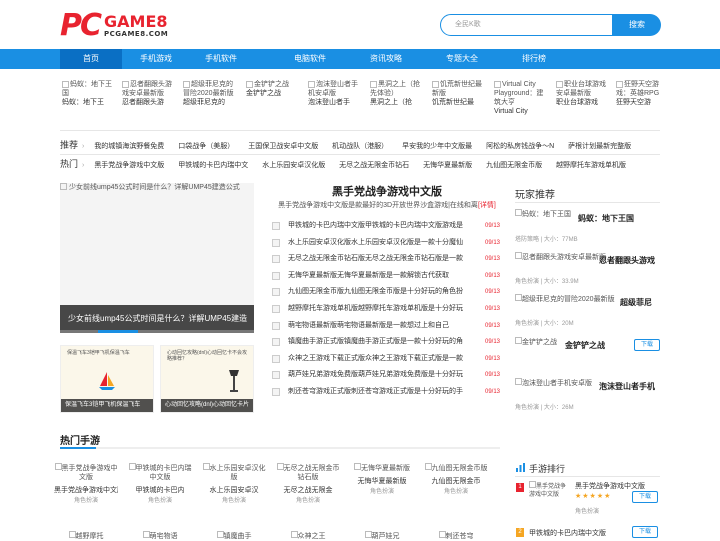 The image size is (720, 541). What do you see at coordinates (273, 98) in the screenshot?
I see `thumb-item: 金铲铲之战 金铲铲之战` at bounding box center [273, 98].